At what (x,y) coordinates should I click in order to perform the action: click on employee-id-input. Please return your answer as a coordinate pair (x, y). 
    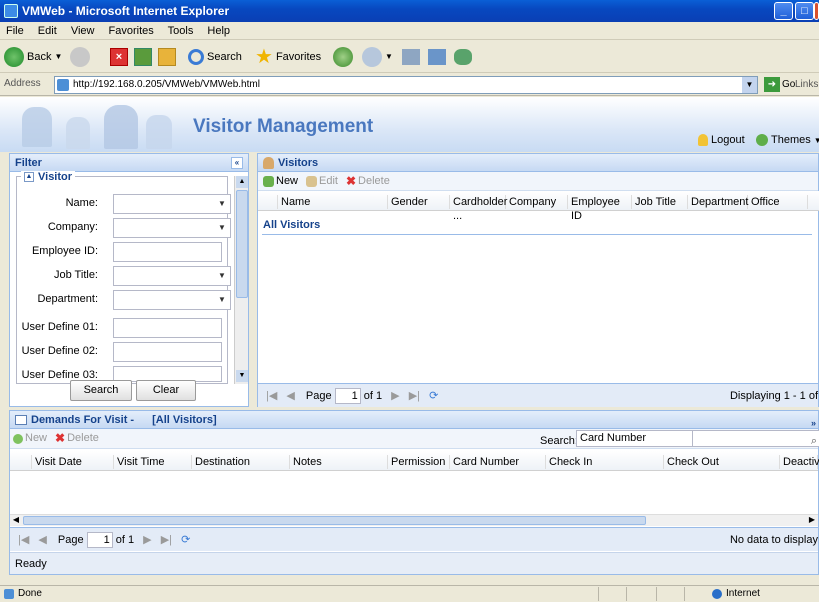
    Looking at the image, I should click on (167, 252).